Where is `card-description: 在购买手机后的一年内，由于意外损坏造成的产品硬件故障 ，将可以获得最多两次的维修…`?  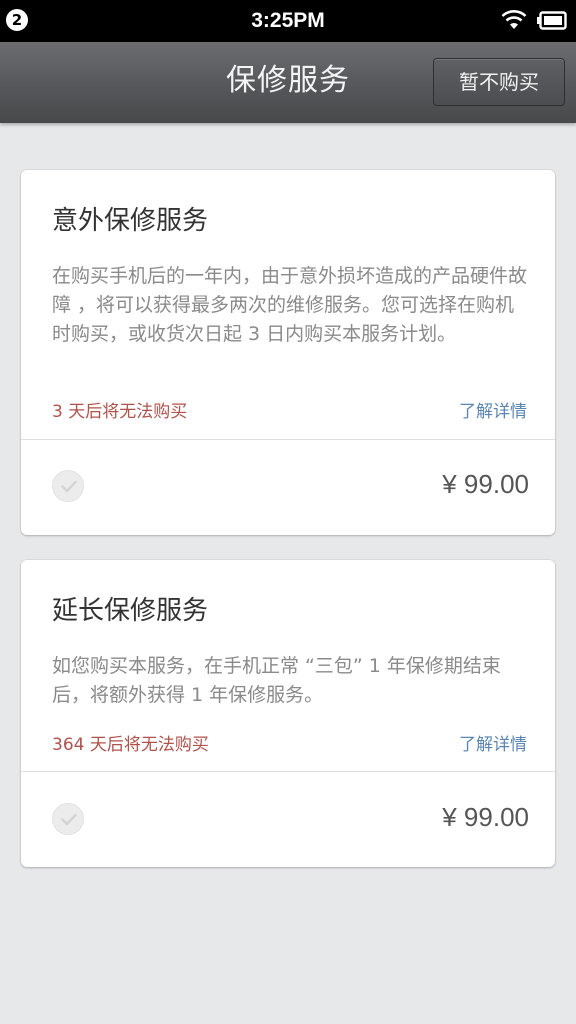 card-description: 在购买手机后的一年内，由于意外损坏造成的产品硬件故障 ，将可以获得最多两次的维修… is located at coordinates (290, 305).